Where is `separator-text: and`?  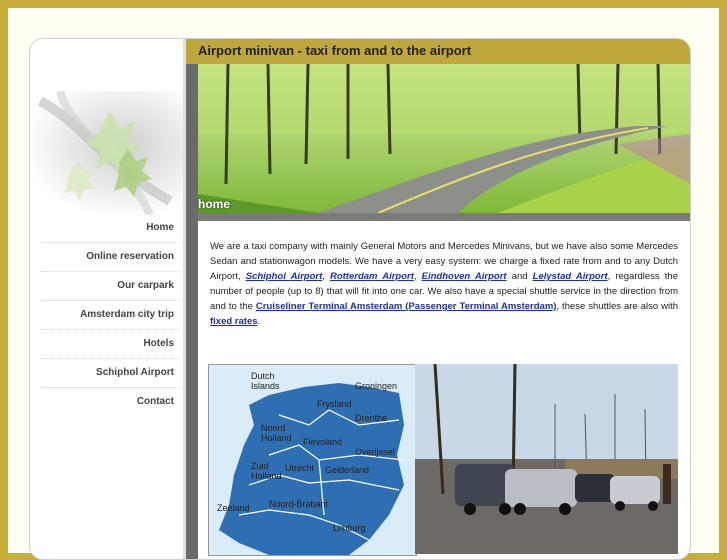
separator-text: and is located at coordinates (519, 276).